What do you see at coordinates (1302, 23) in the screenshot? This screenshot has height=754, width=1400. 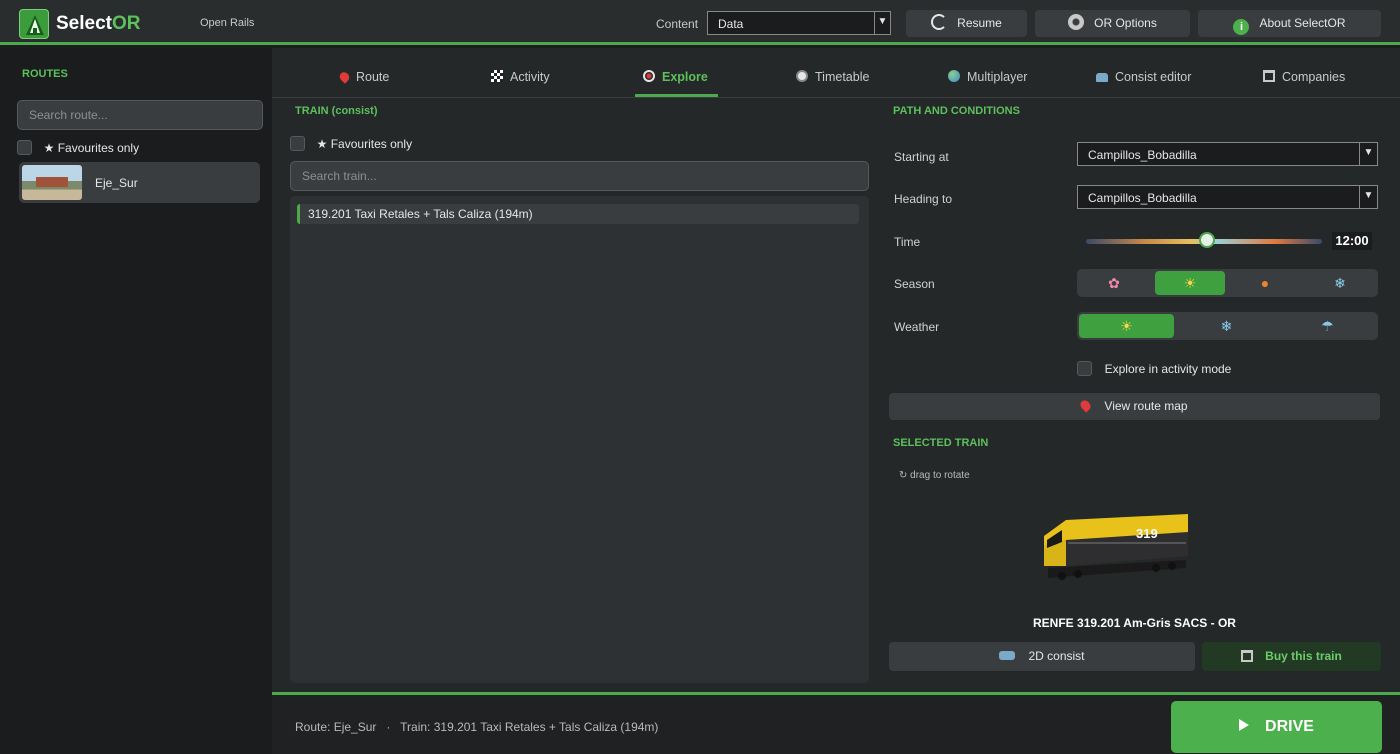 I see `about-label: About SelectOR` at bounding box center [1302, 23].